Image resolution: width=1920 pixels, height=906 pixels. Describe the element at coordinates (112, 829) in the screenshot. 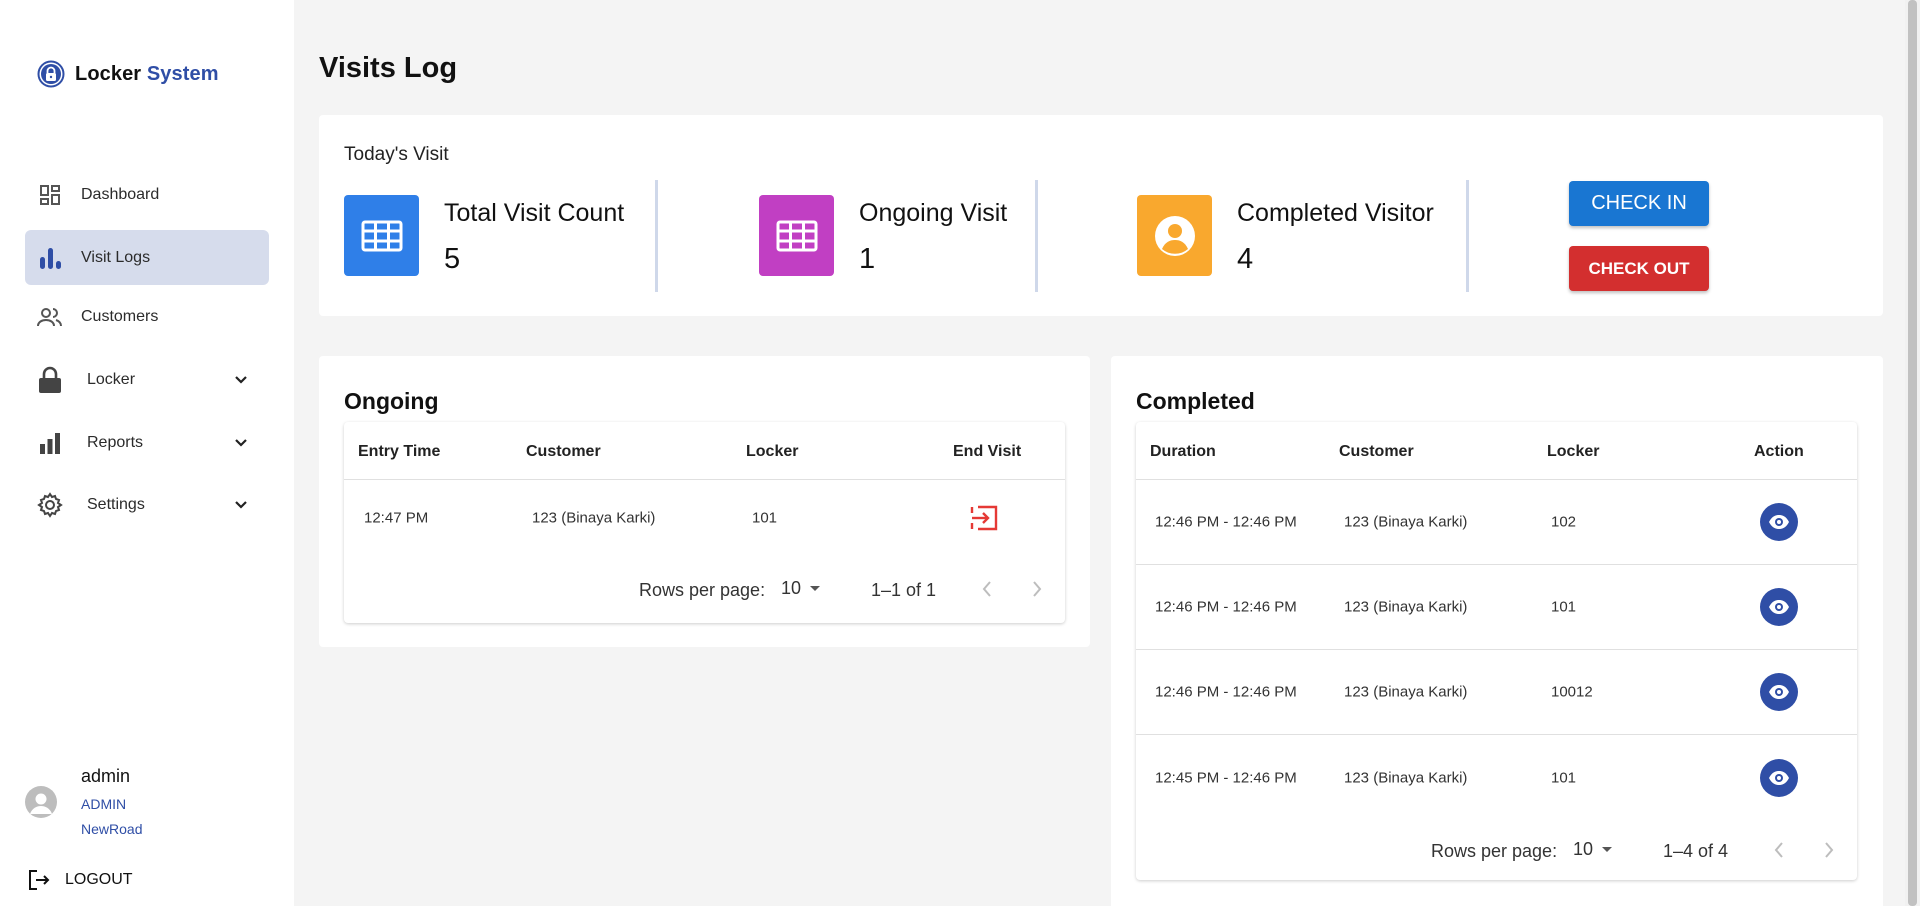

I see `user-branch: NewRoad` at that location.